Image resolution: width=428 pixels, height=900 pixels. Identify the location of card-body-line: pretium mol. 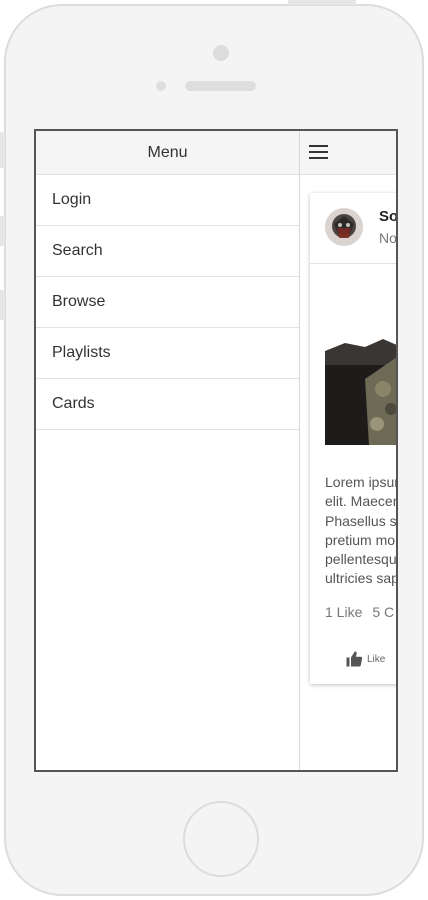
(361, 539).